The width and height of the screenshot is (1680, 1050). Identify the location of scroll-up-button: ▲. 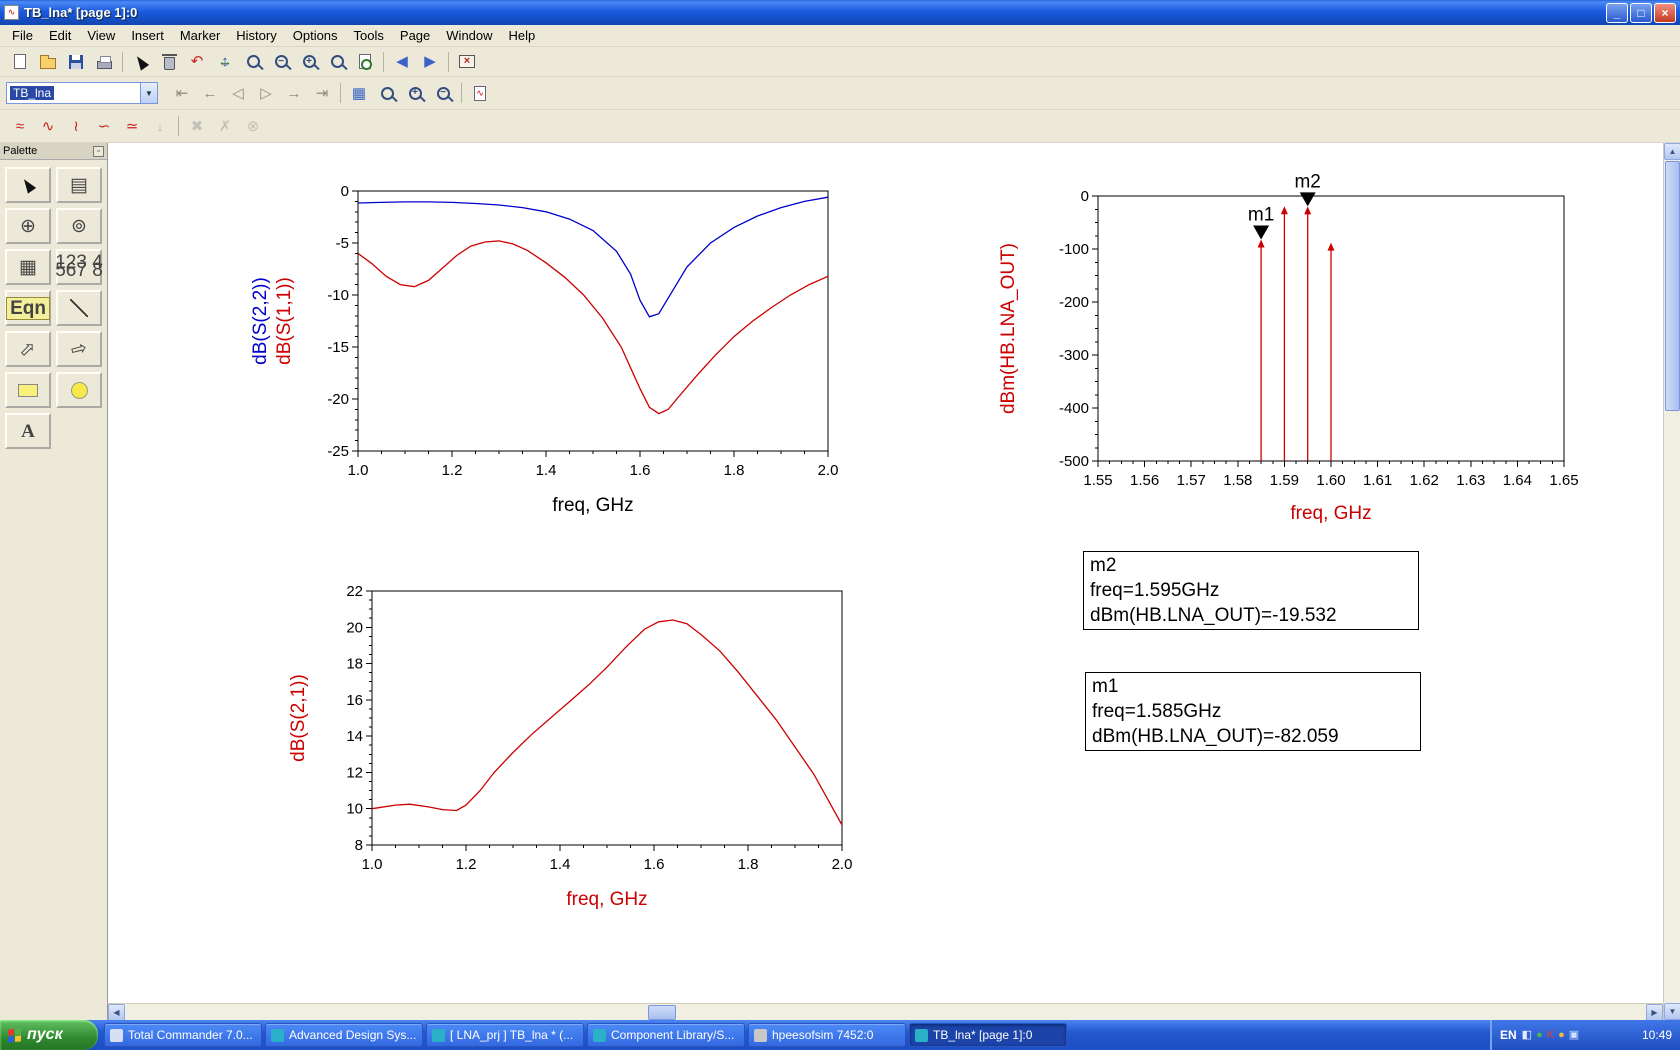
(1672, 151).